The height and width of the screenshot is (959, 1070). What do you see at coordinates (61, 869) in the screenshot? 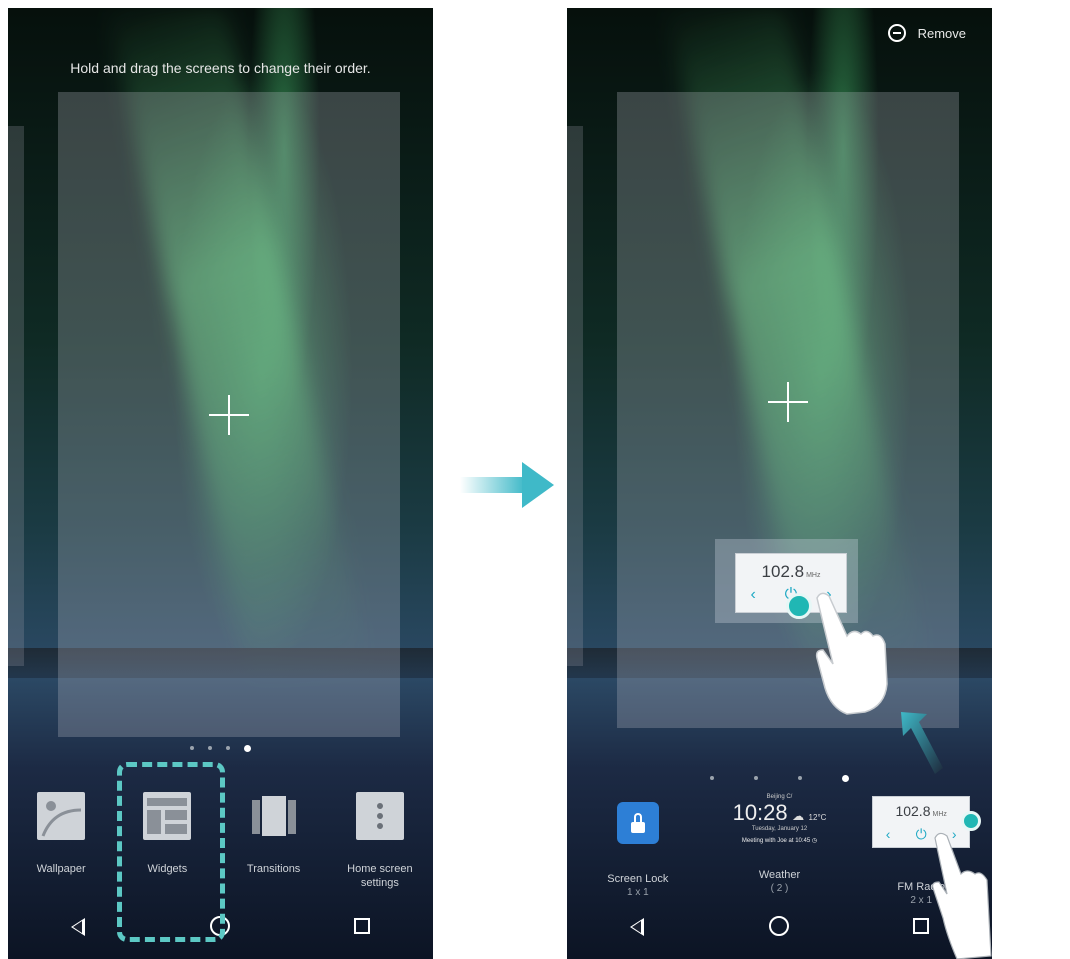
I see `tray-label: Wallpaper` at bounding box center [61, 869].